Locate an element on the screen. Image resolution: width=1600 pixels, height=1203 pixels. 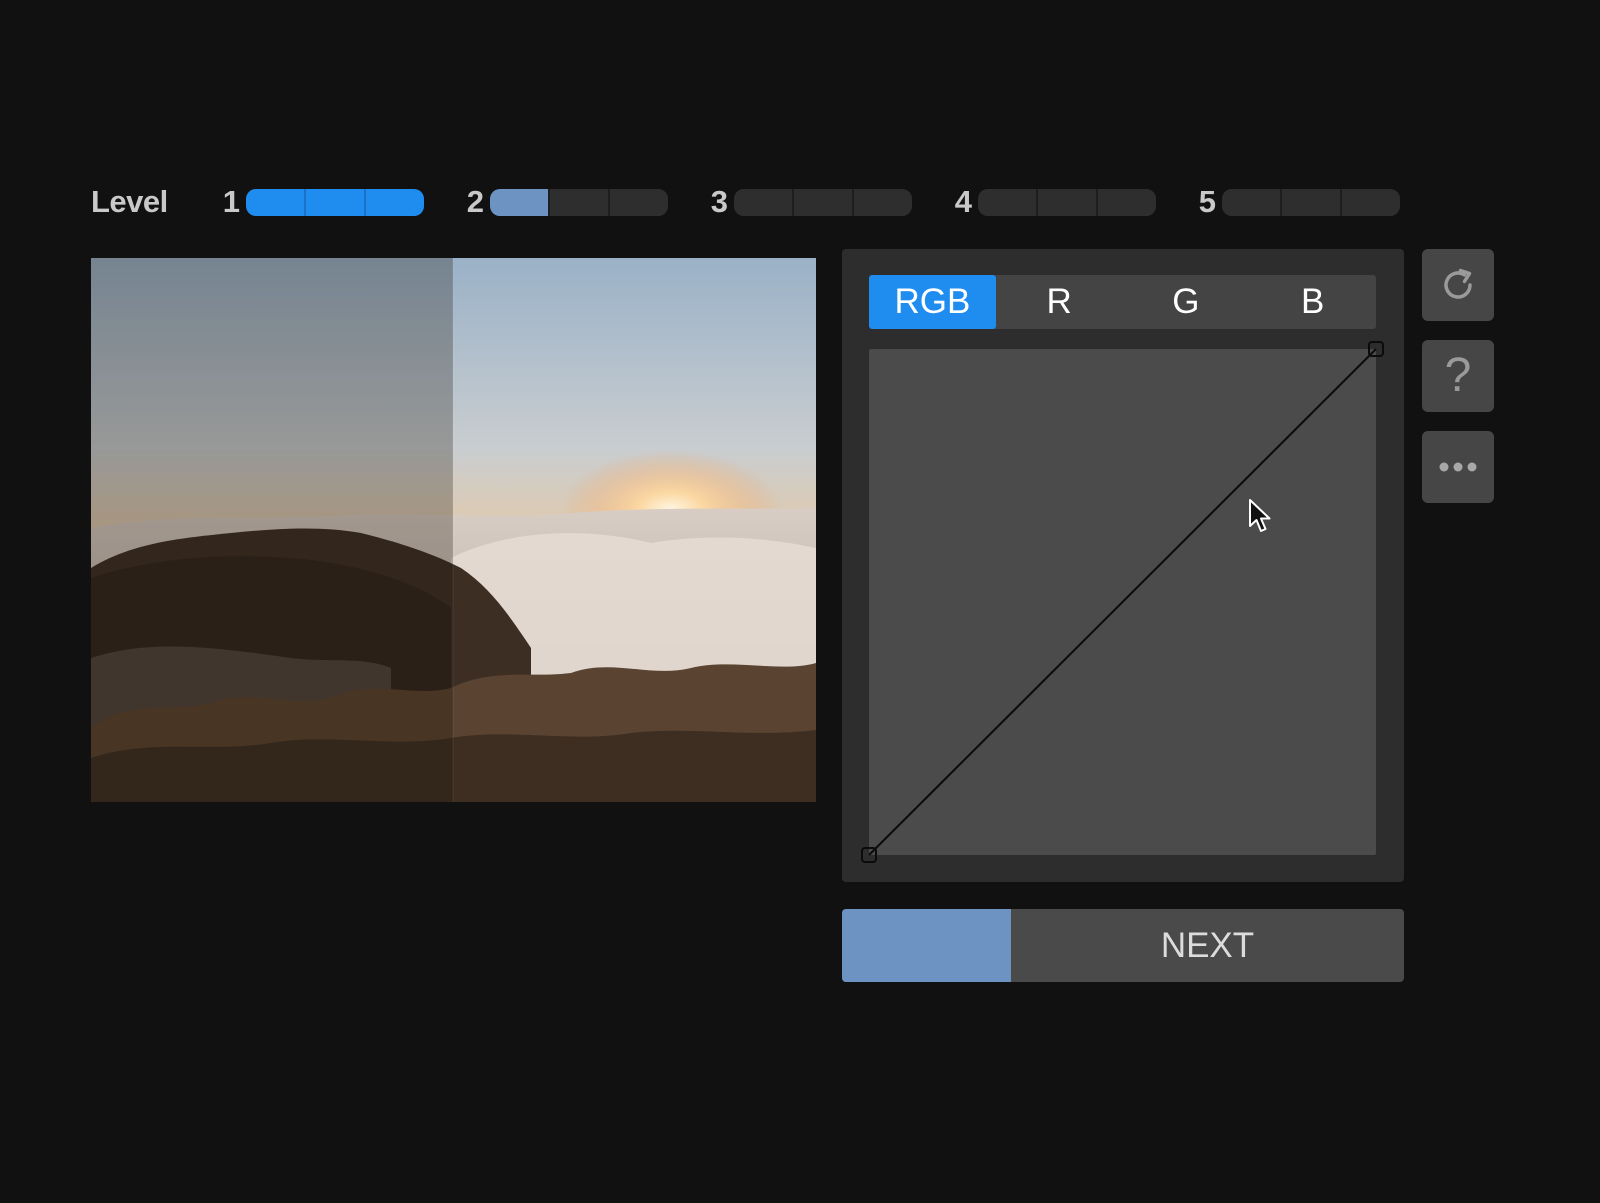
curve-editor is located at coordinates (1122, 602).